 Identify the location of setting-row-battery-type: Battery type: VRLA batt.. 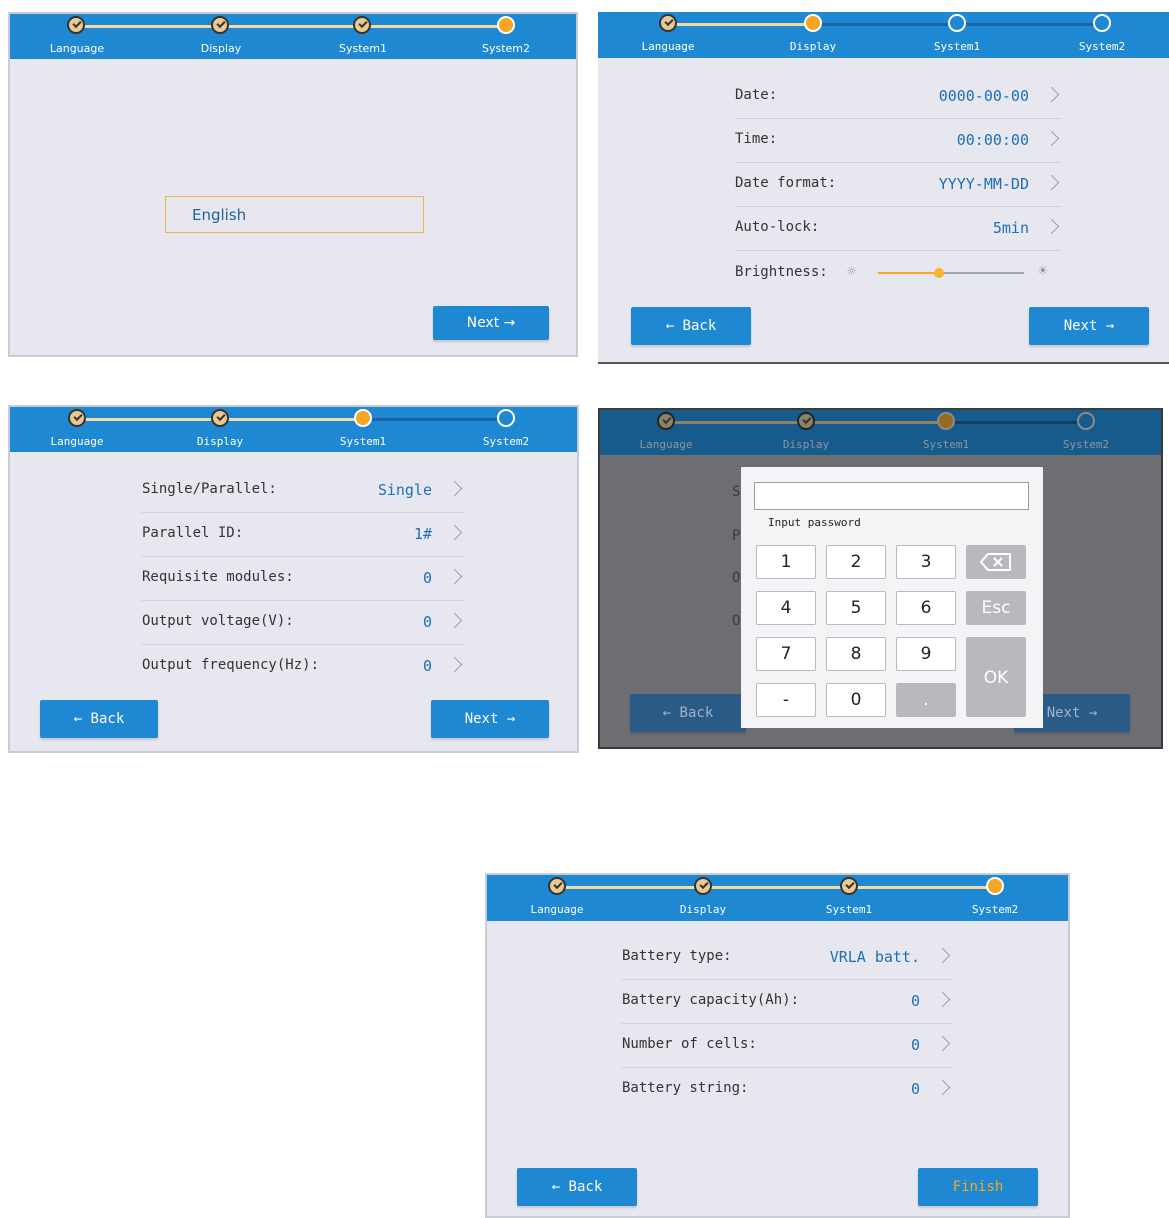
(787, 958).